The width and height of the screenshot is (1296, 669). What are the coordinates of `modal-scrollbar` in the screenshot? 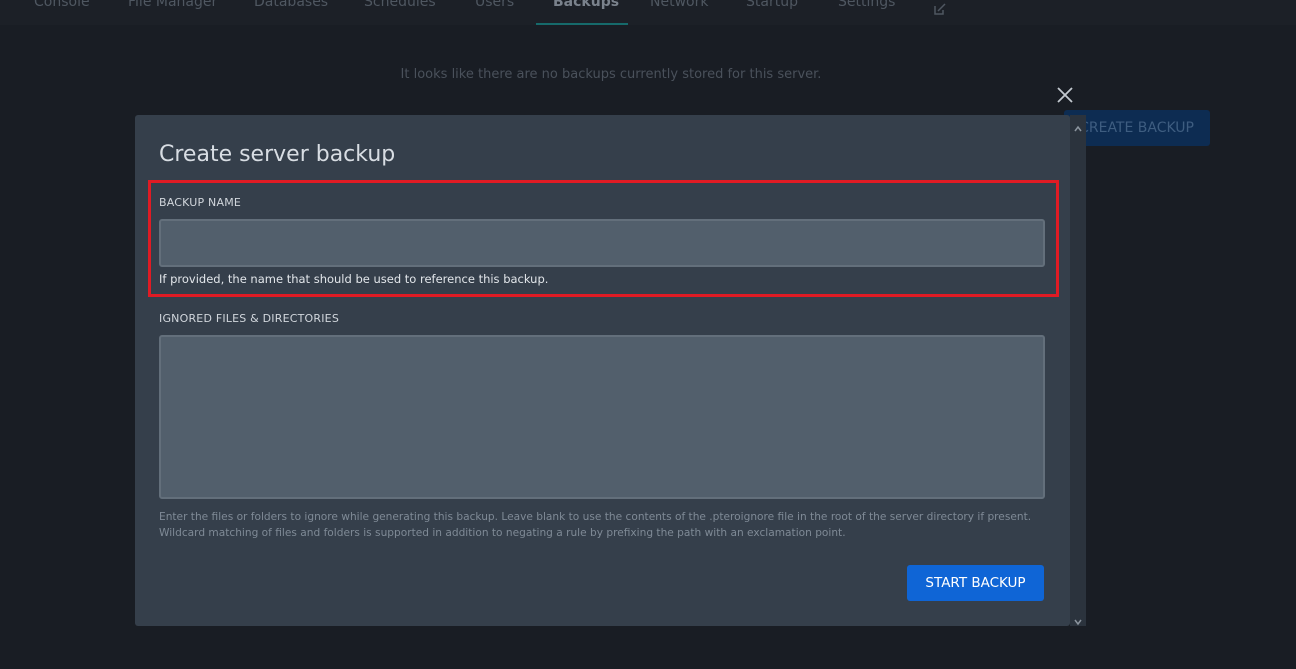 It's located at (1078, 370).